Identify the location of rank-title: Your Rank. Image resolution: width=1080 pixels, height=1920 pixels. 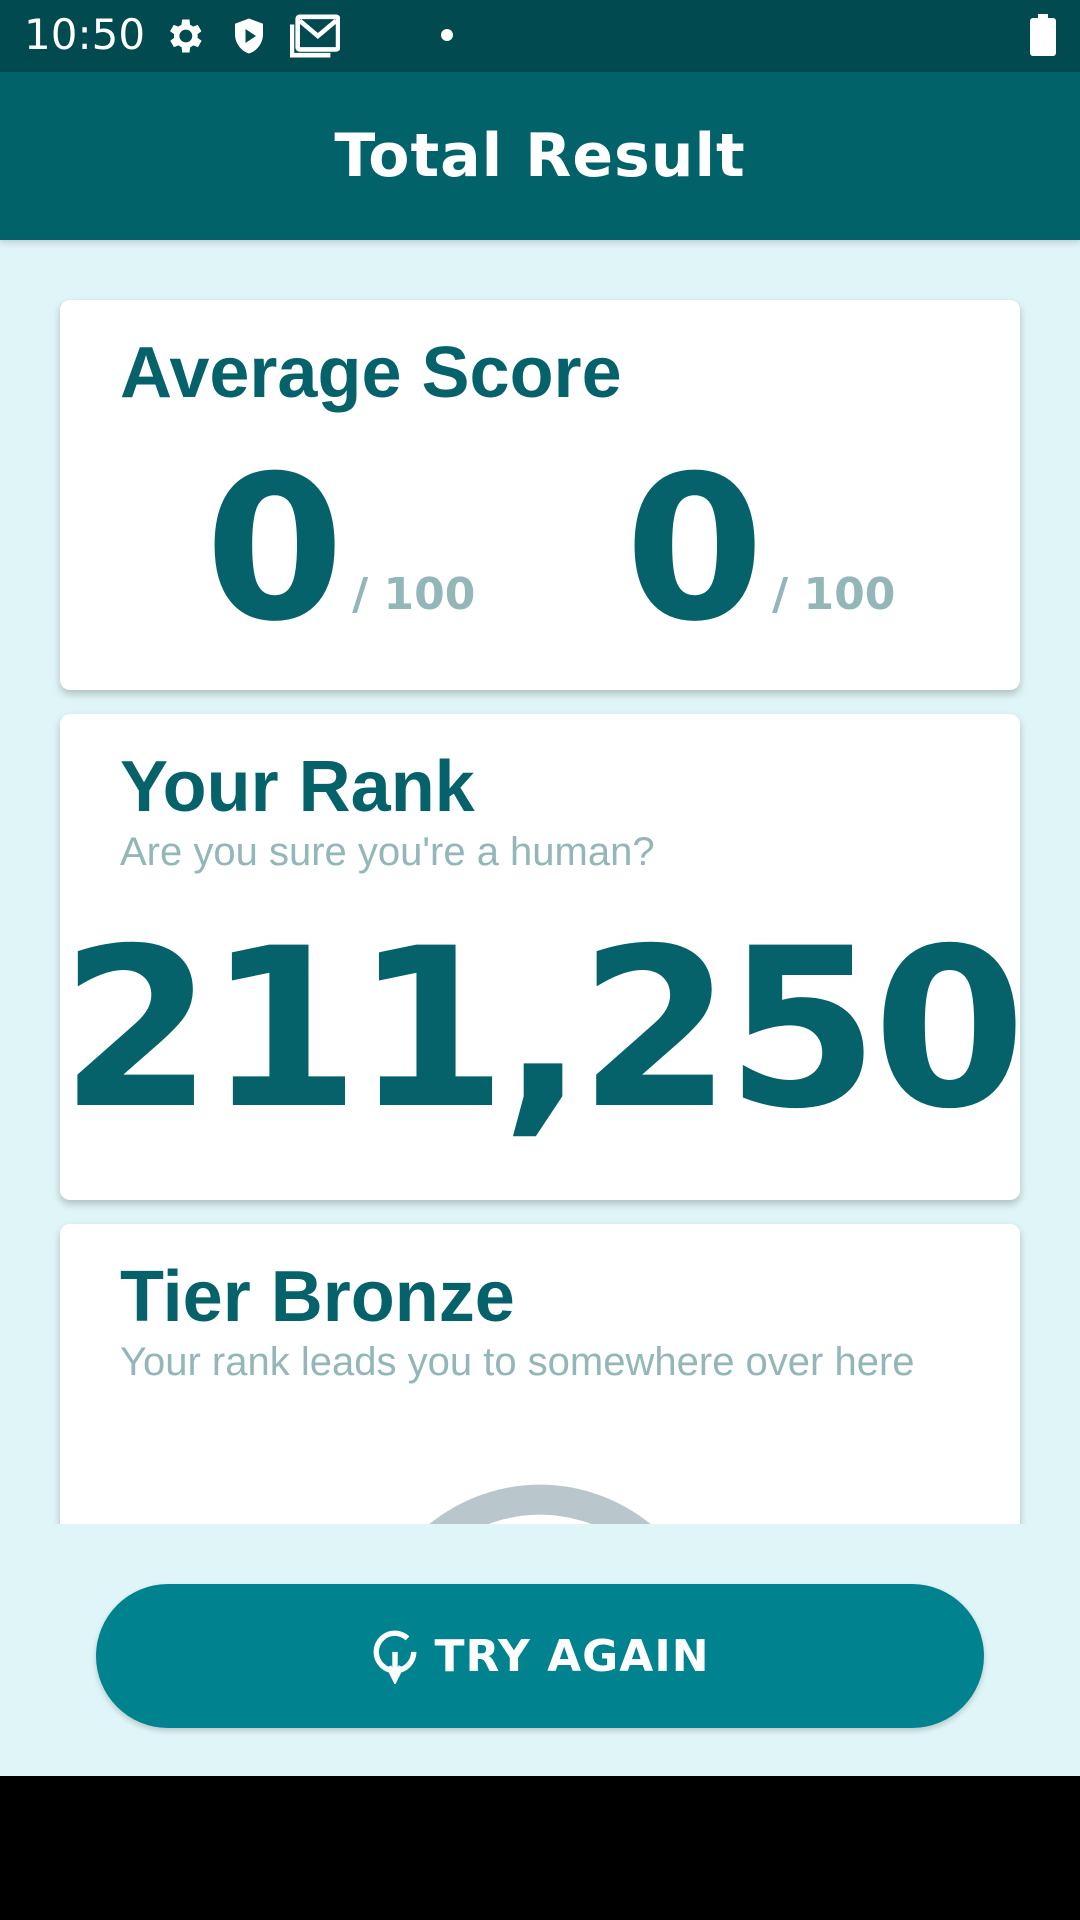
(297, 787).